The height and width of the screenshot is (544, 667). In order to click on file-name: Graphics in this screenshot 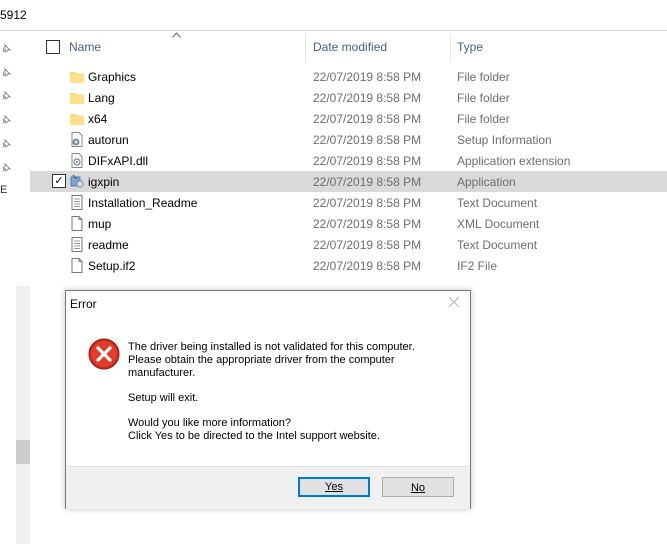, I will do `click(112, 77)`.